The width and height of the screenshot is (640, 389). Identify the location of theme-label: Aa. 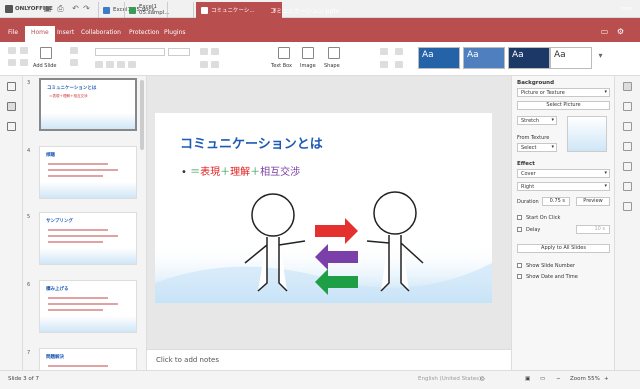
(428, 55).